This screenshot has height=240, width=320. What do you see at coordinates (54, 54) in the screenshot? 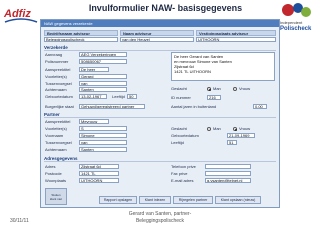
I see `label-aanvraag: Aanvraag` at bounding box center [54, 54].